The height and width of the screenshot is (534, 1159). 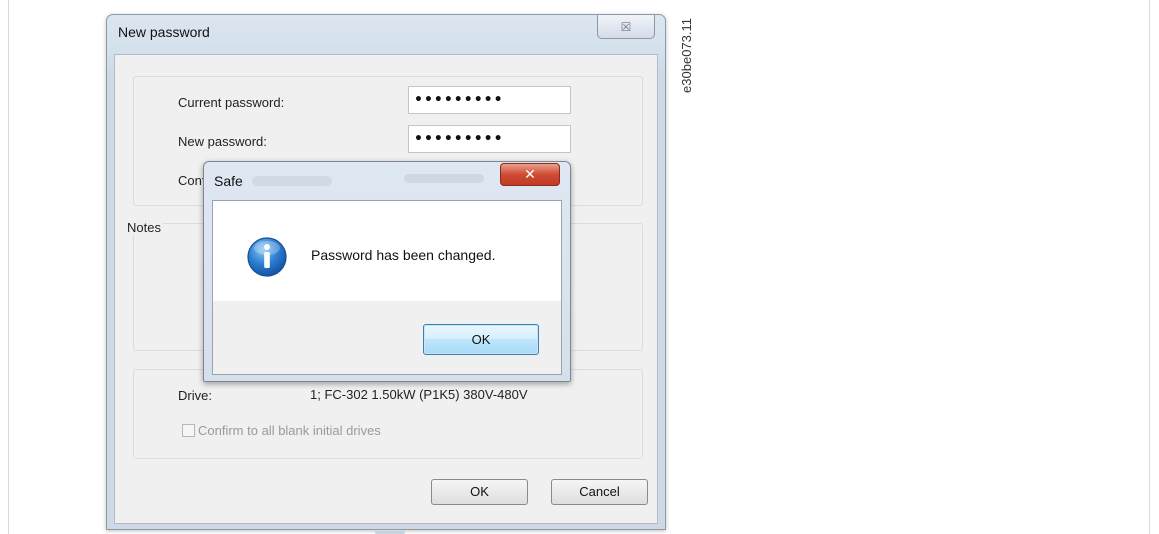 What do you see at coordinates (192, 180) in the screenshot?
I see `confirm-password-label: Conf` at bounding box center [192, 180].